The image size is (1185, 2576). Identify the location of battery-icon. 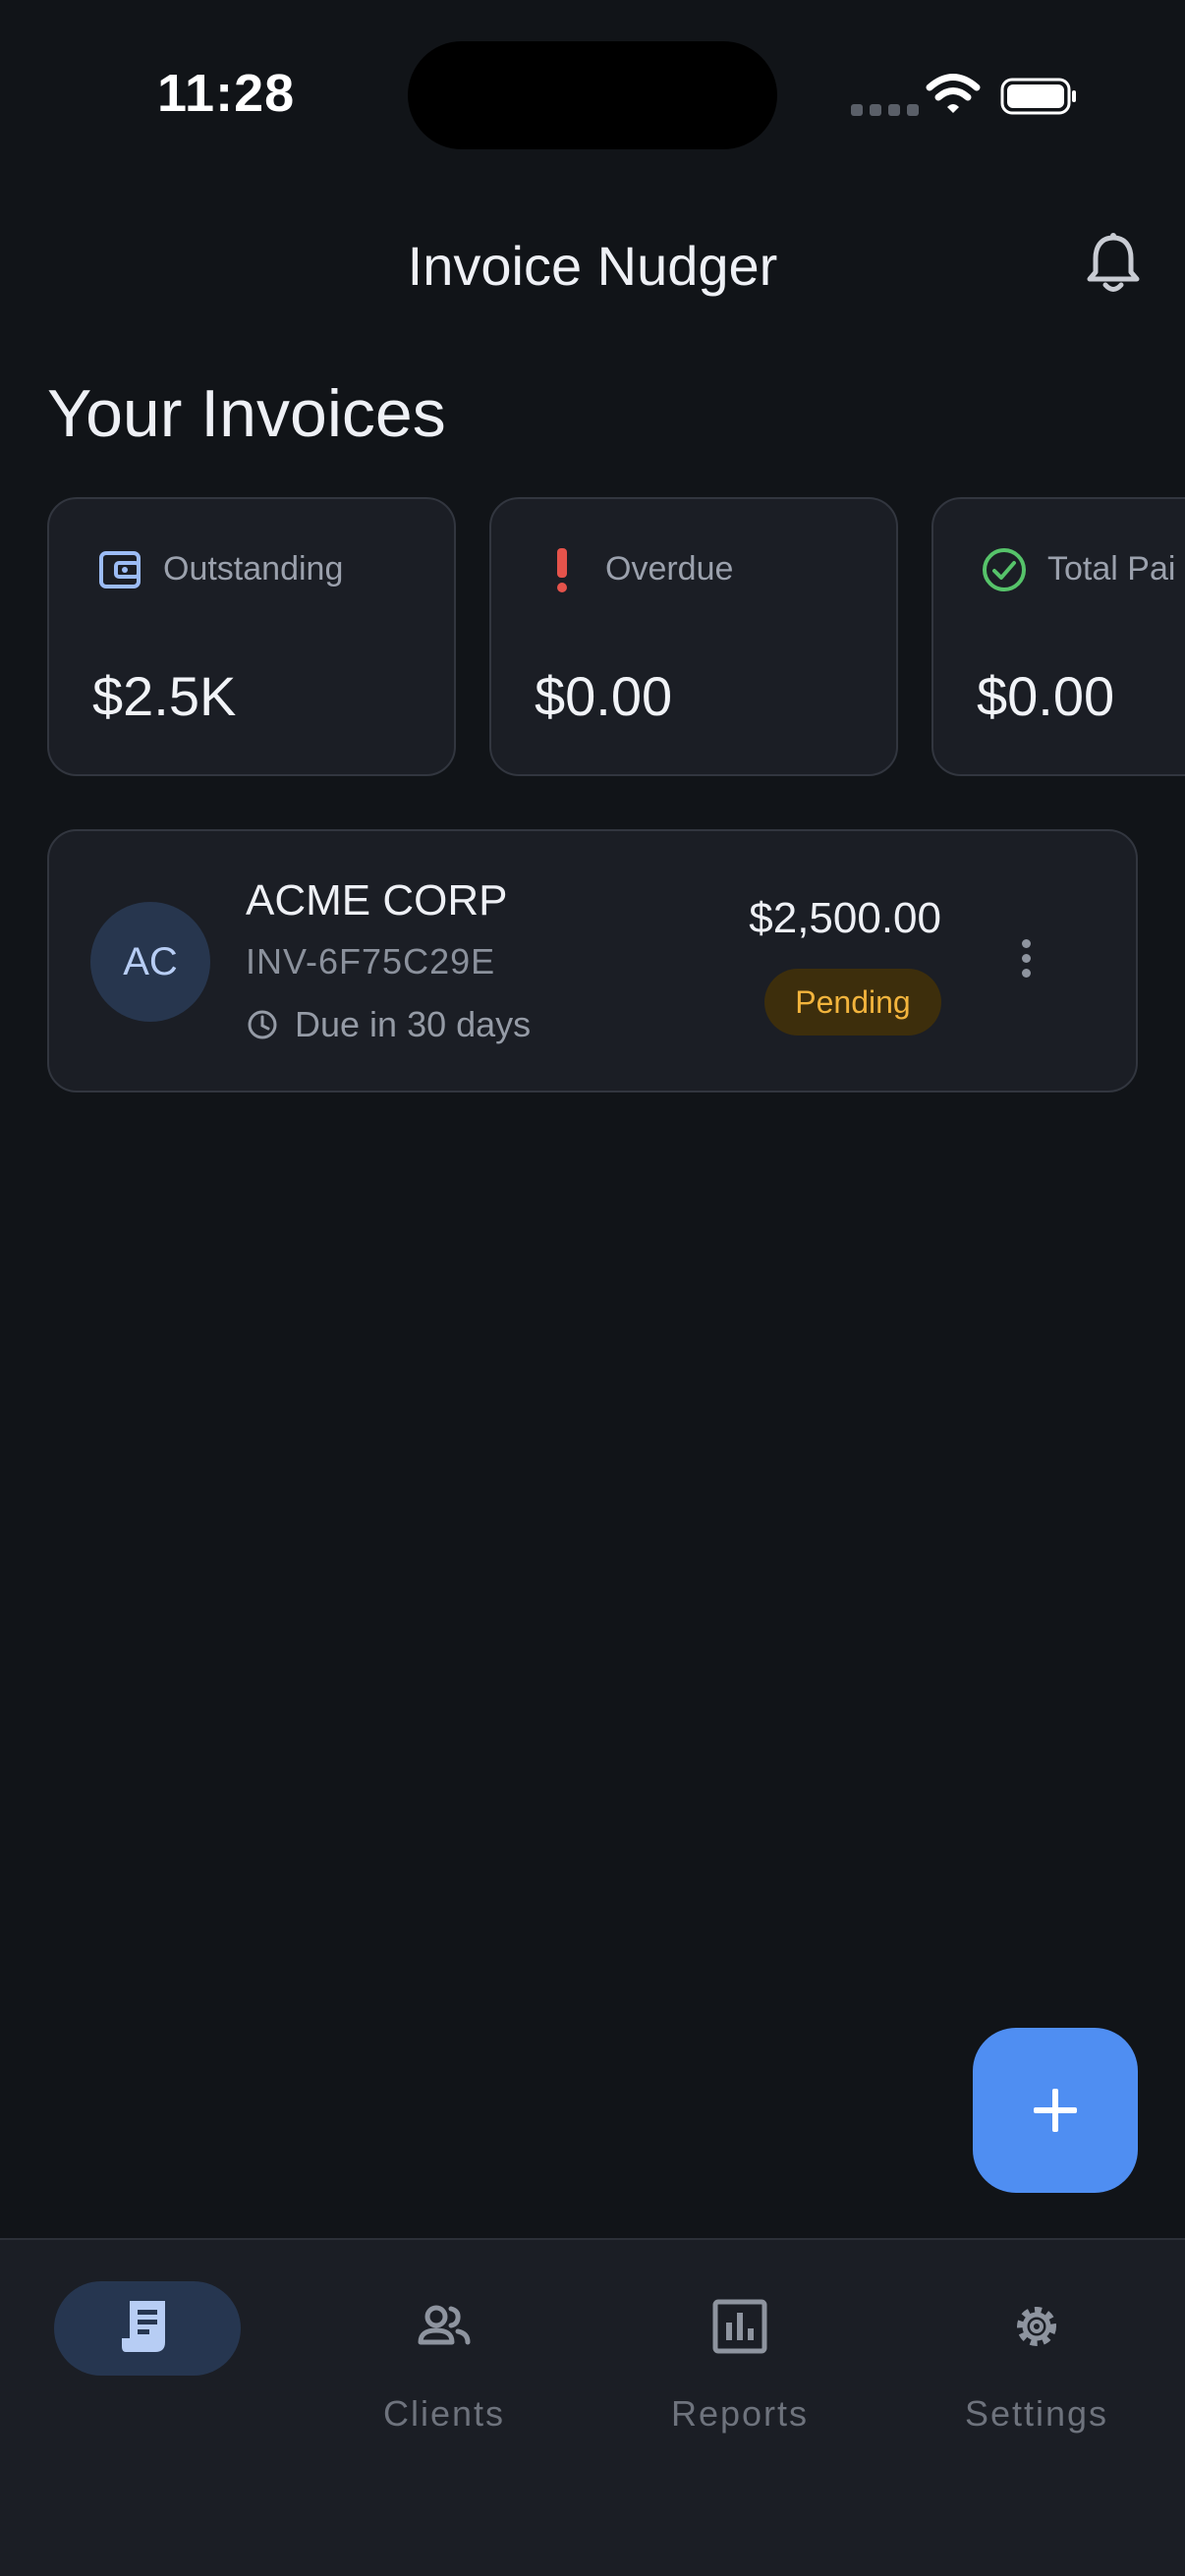
(1038, 96).